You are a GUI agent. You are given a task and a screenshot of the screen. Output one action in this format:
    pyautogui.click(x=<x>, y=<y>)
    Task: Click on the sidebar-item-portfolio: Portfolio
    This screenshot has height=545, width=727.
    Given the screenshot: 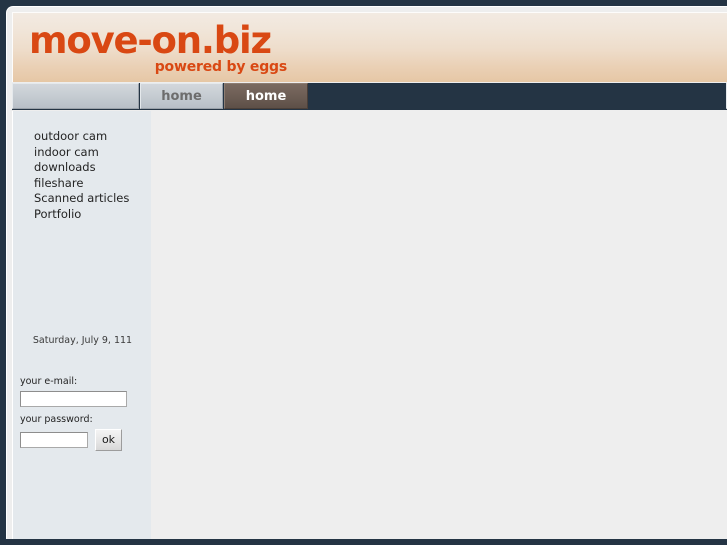 What is the action you would take?
    pyautogui.click(x=93, y=215)
    